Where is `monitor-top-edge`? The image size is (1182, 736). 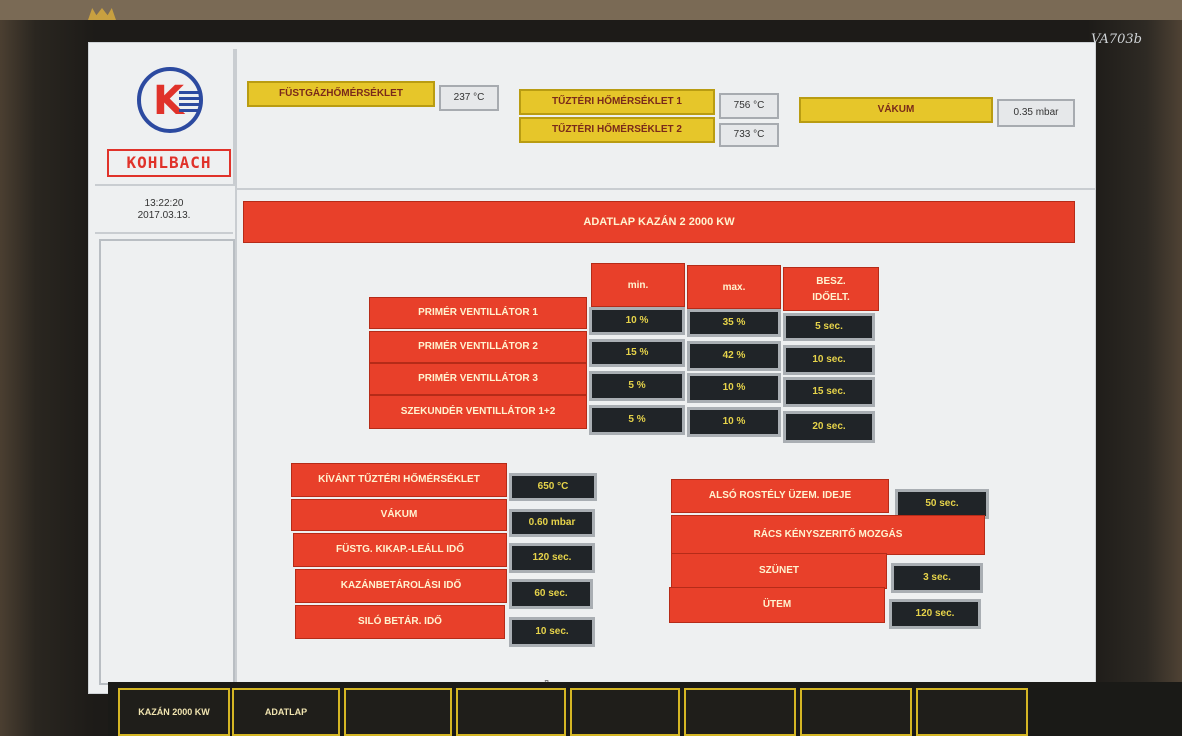 monitor-top-edge is located at coordinates (591, 10).